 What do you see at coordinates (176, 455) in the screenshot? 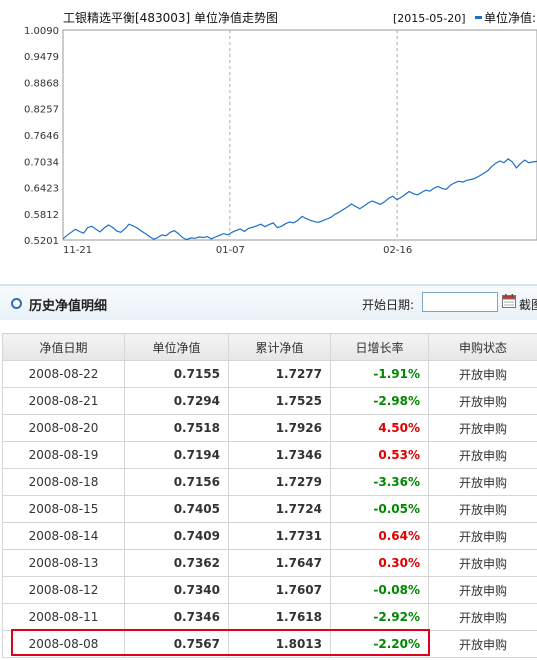
I see `cell-unit-nav: 0.7194` at bounding box center [176, 455].